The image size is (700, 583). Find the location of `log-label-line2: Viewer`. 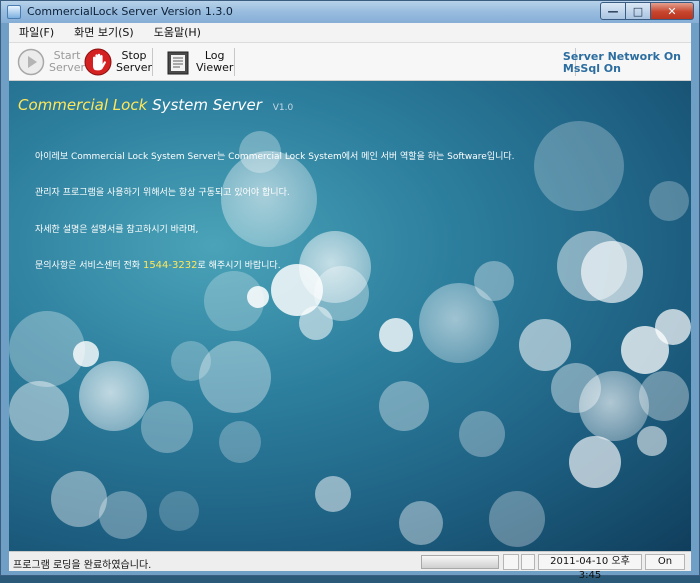

log-label-line2: Viewer is located at coordinates (215, 67).